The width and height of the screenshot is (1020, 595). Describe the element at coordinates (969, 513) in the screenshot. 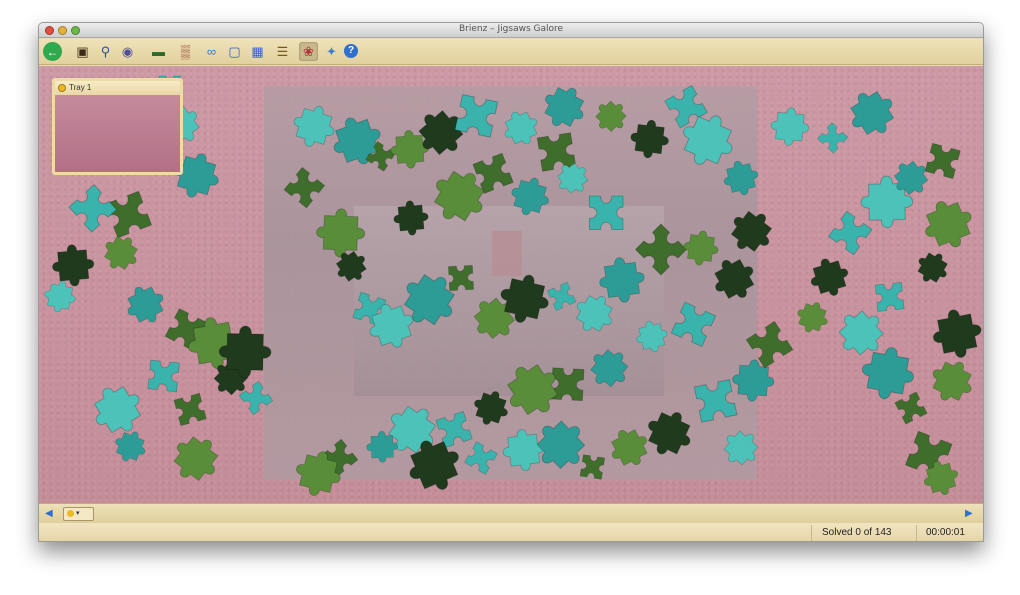

I see `next-tray-icon: ▶` at that location.